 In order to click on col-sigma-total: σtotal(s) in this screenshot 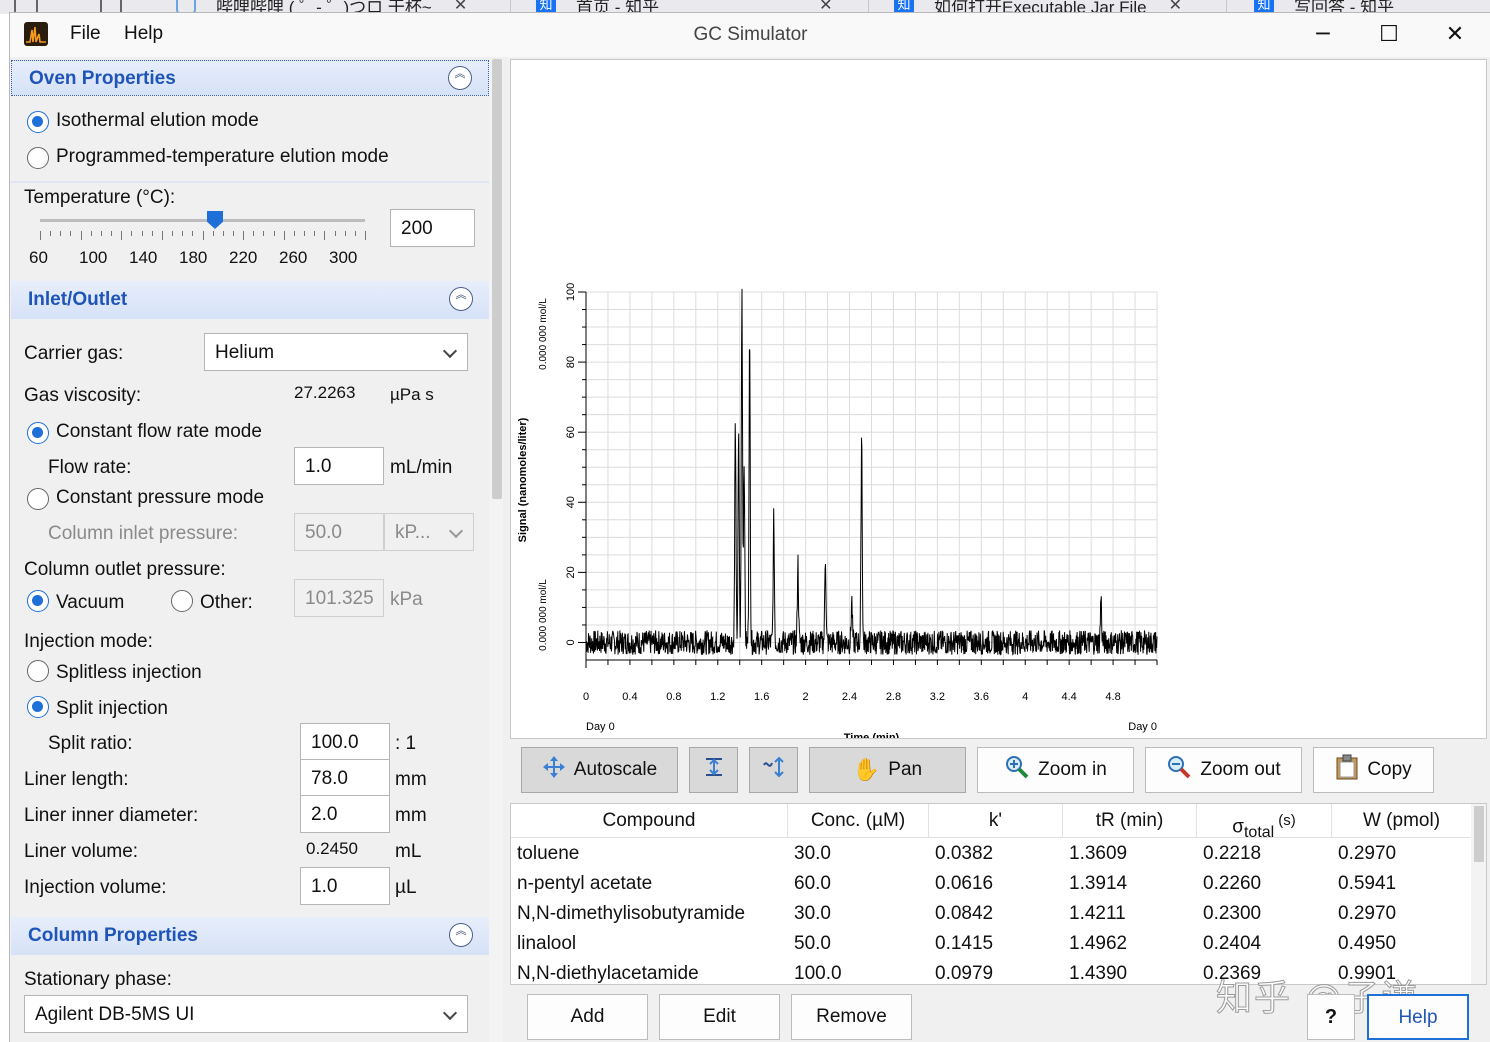, I will do `click(1264, 822)`.